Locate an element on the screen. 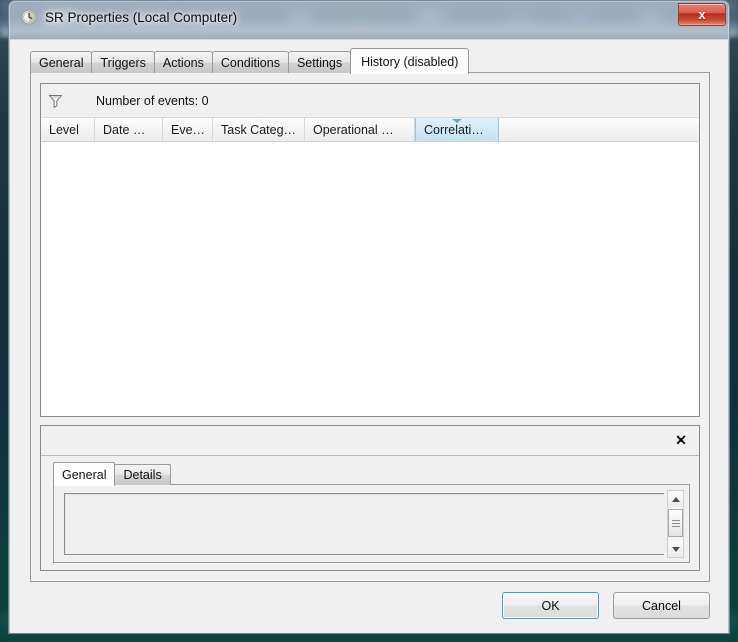 The width and height of the screenshot is (738, 642). preview-tab-label: General is located at coordinates (84, 474).